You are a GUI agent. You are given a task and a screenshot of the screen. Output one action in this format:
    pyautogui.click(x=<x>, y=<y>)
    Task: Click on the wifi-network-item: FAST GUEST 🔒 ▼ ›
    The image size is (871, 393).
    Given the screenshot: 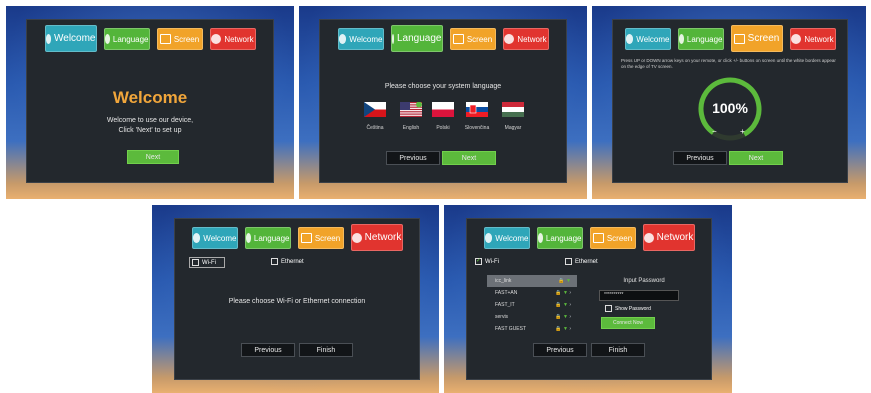 What is the action you would take?
    pyautogui.click(x=532, y=329)
    